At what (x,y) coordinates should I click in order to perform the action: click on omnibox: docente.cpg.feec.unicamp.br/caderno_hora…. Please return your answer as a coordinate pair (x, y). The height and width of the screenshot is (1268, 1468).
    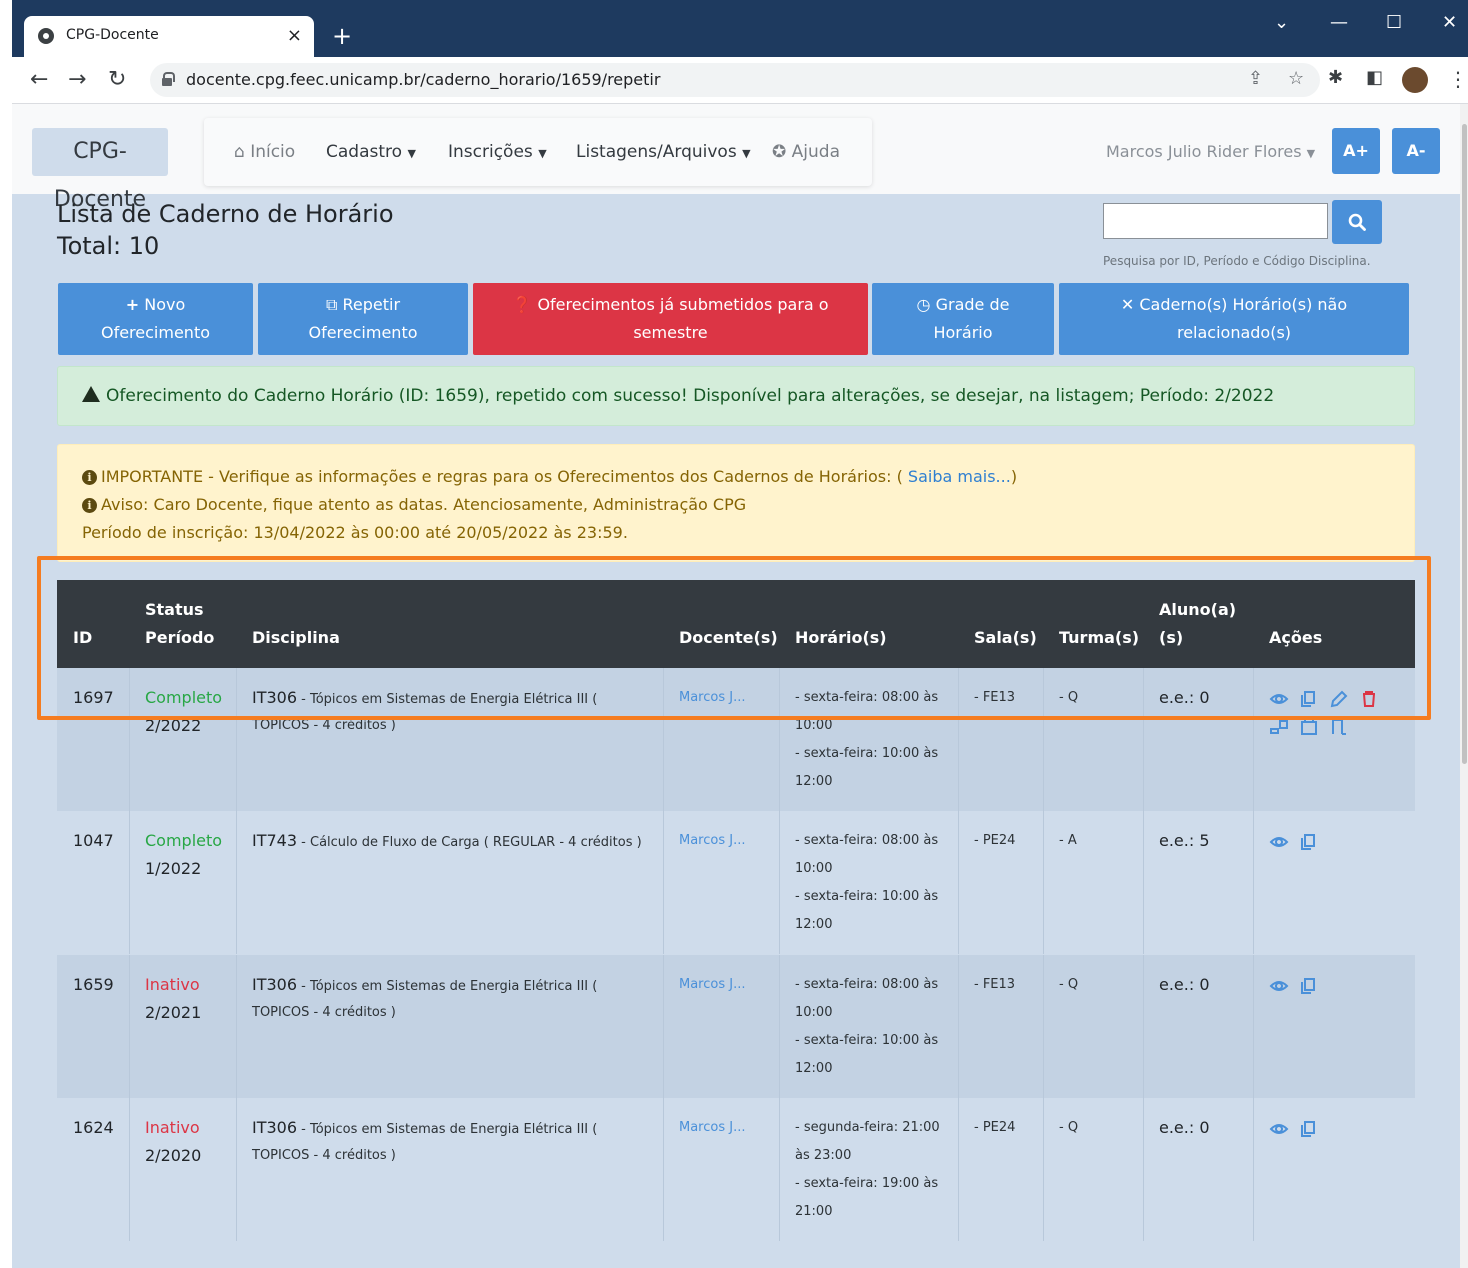
    Looking at the image, I should click on (735, 80).